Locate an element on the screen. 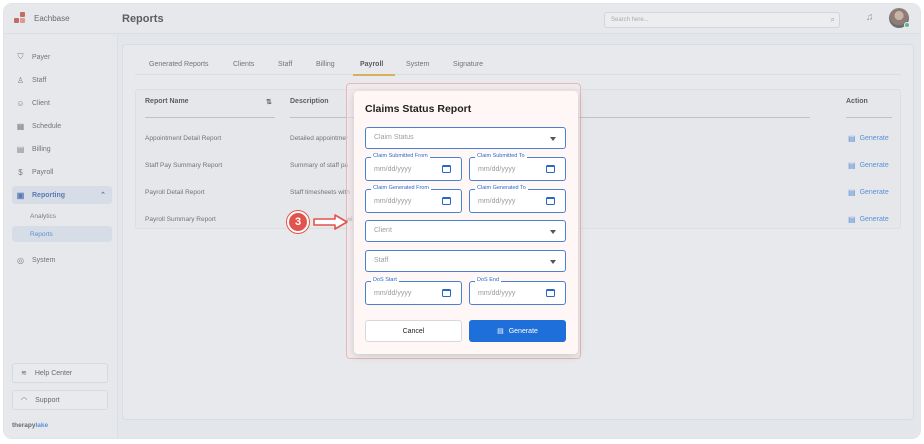 Image resolution: width=924 pixels, height=444 pixels. report-icon: ▤ is located at coordinates (500, 331).